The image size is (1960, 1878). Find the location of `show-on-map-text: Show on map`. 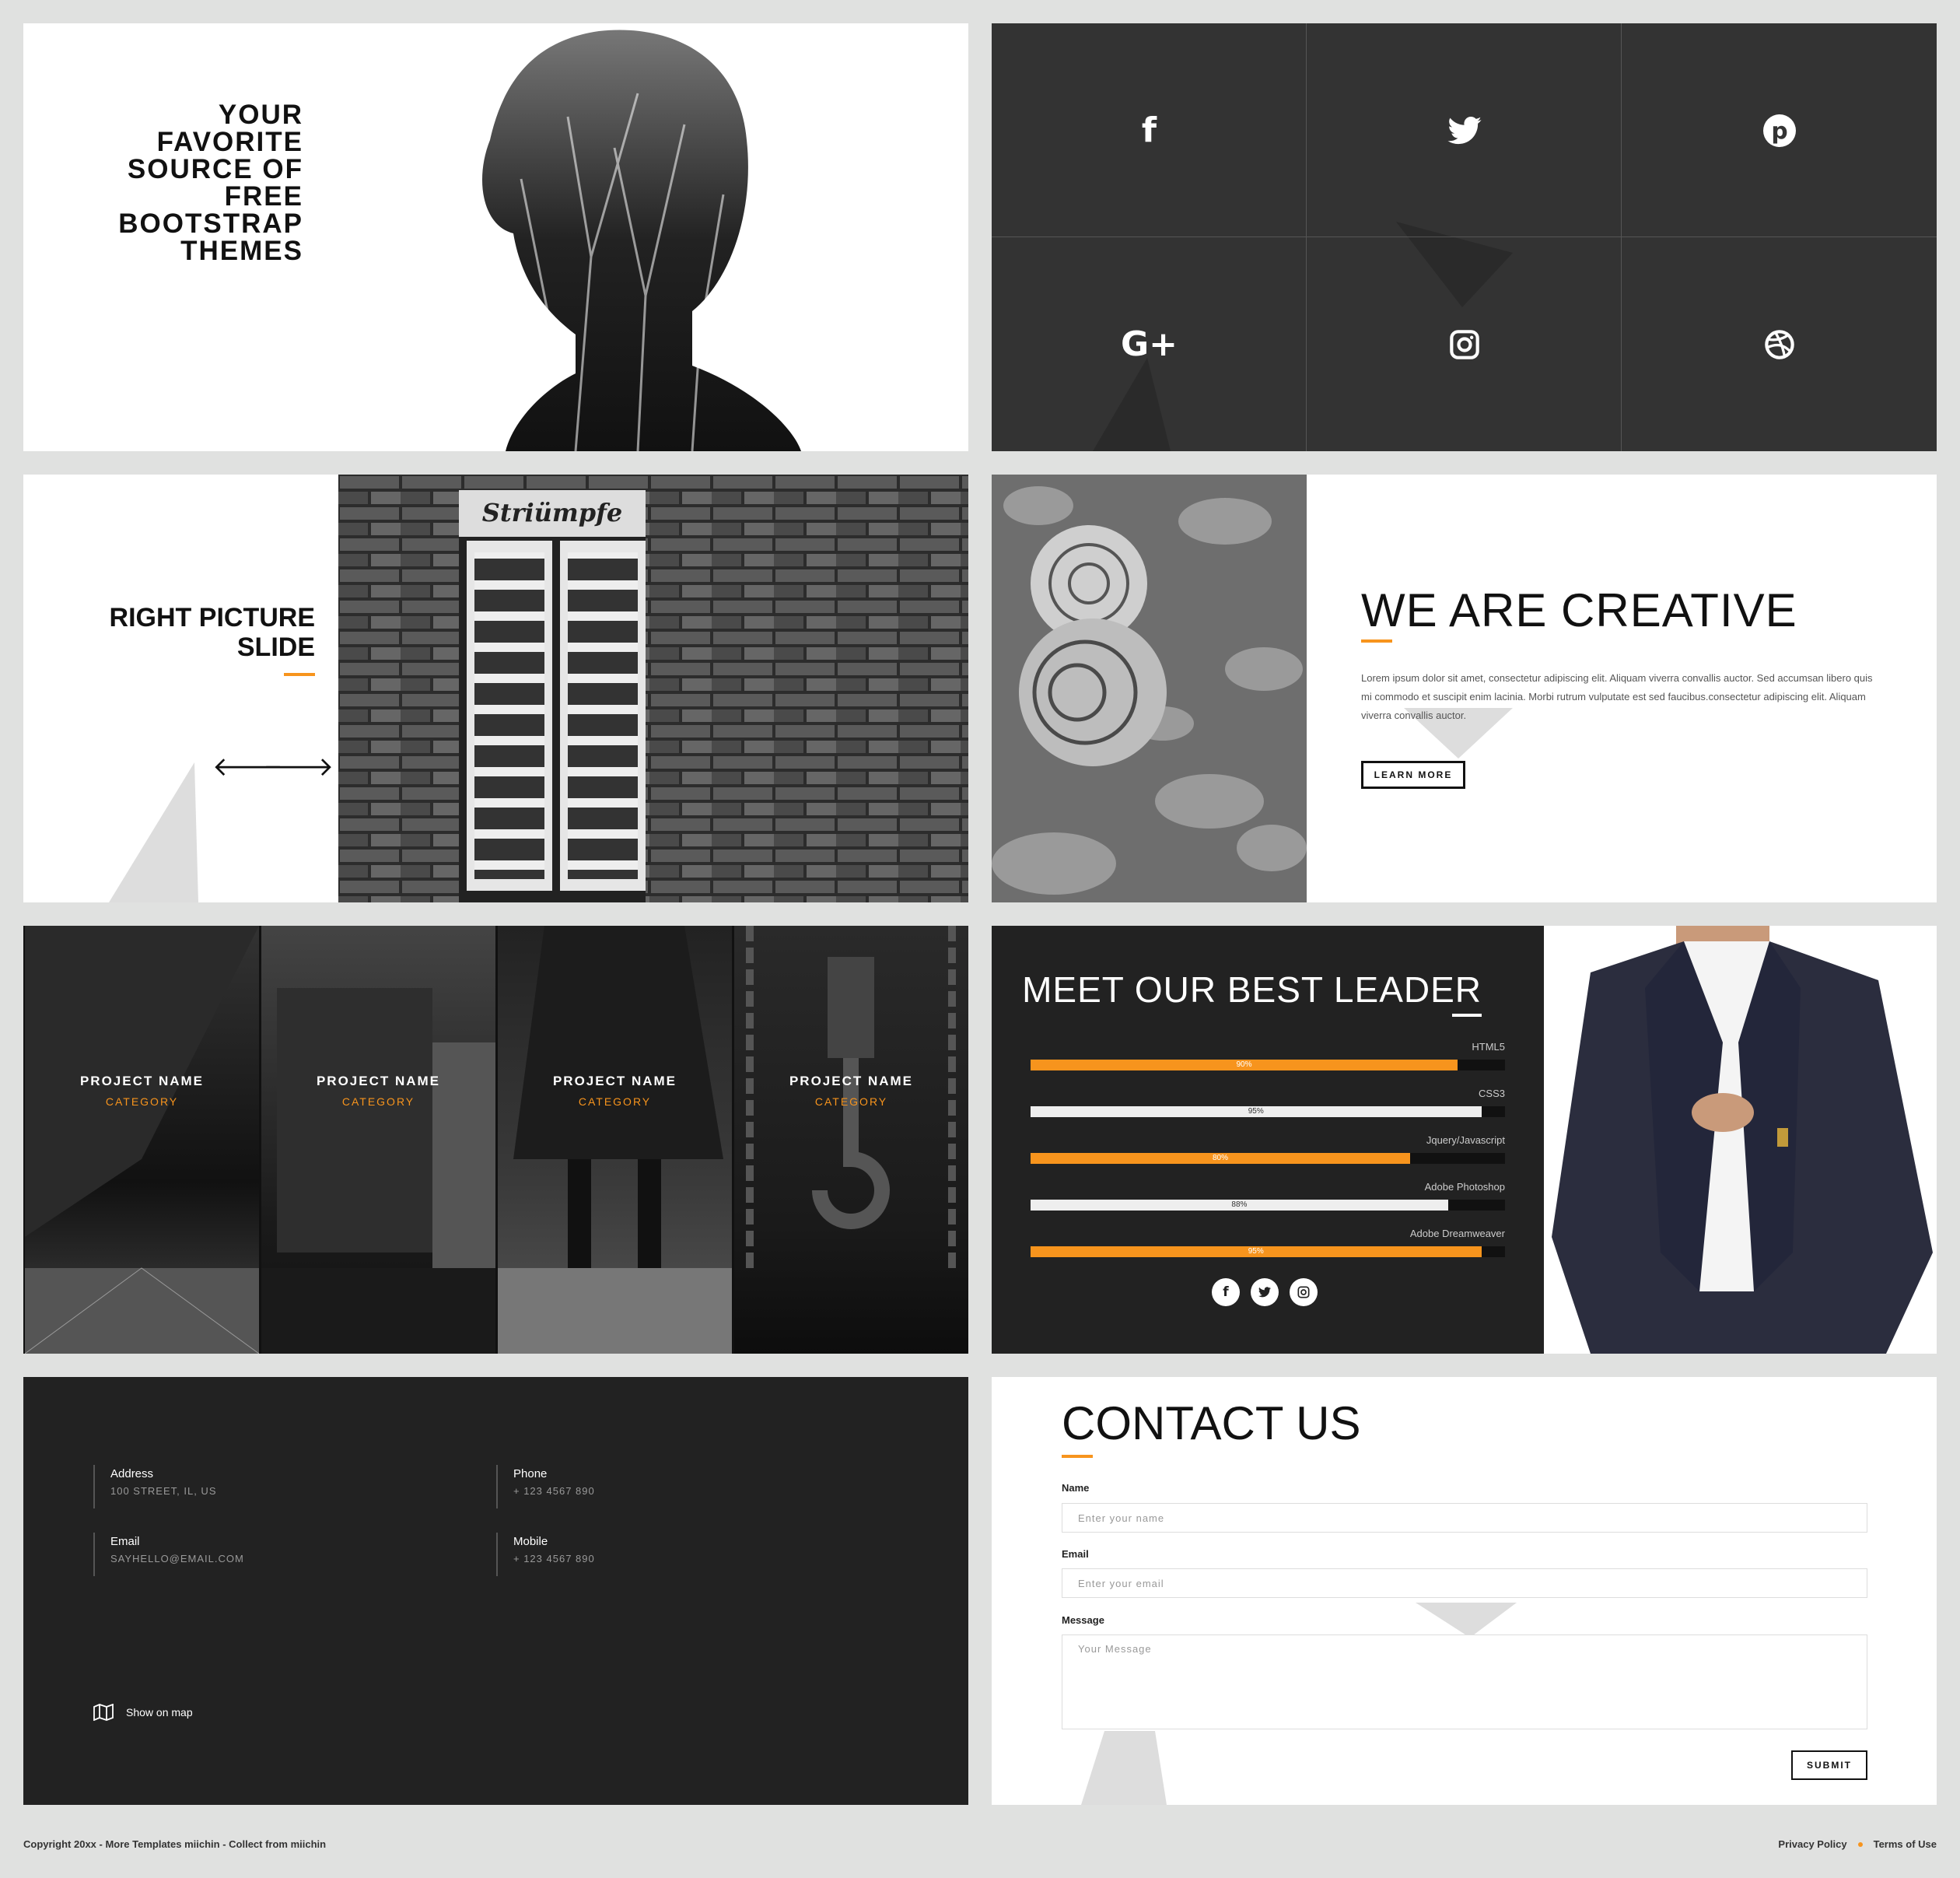

show-on-map-text: Show on map is located at coordinates (159, 1713).